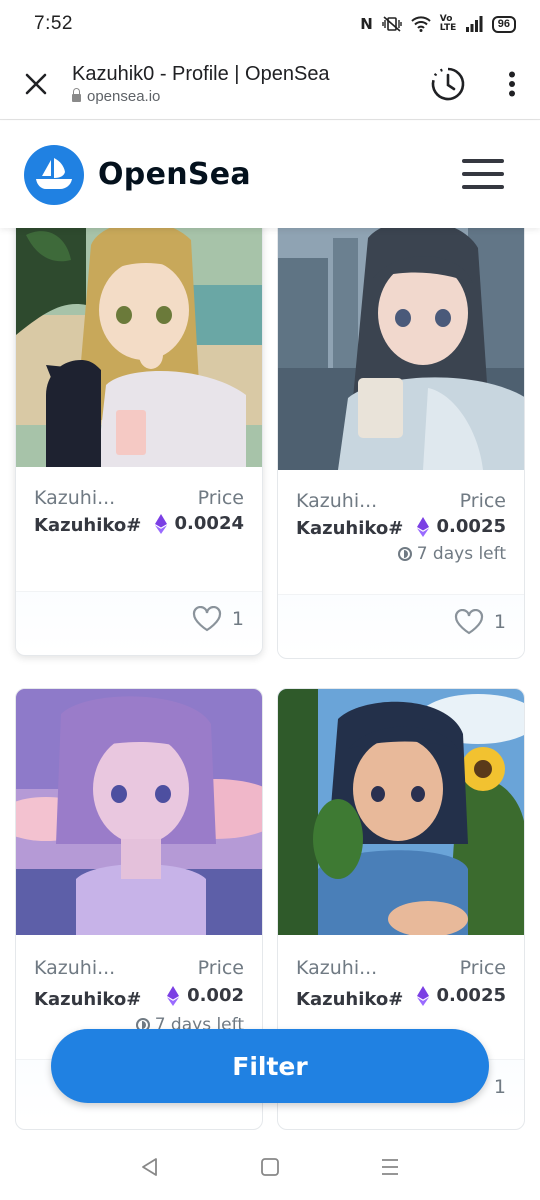  I want to click on site-header: OpenSea, so click(270, 174).